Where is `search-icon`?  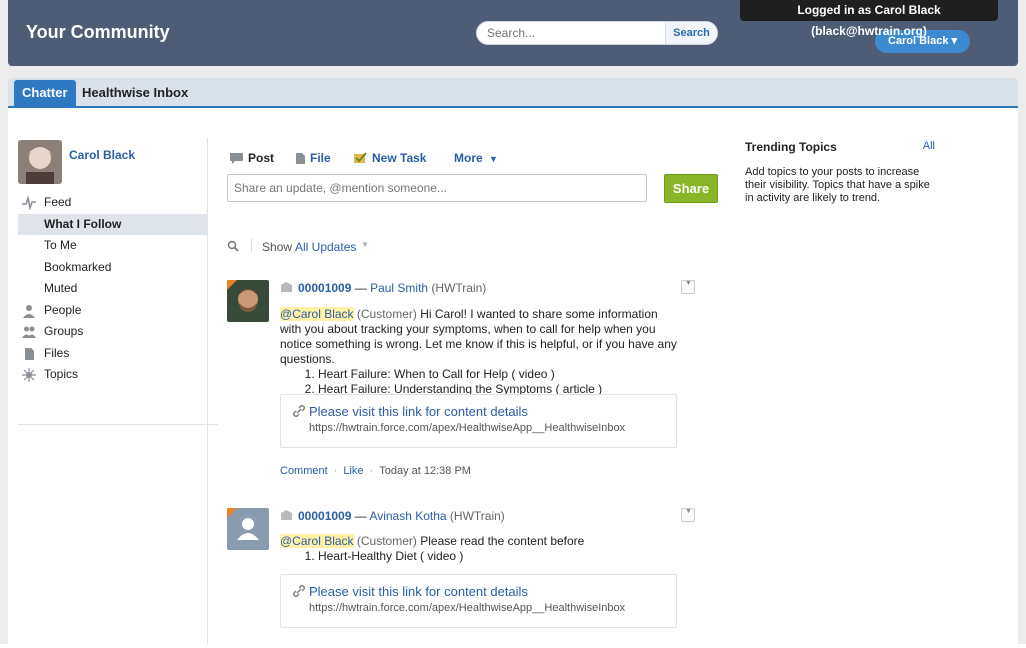
search-icon is located at coordinates (233, 246).